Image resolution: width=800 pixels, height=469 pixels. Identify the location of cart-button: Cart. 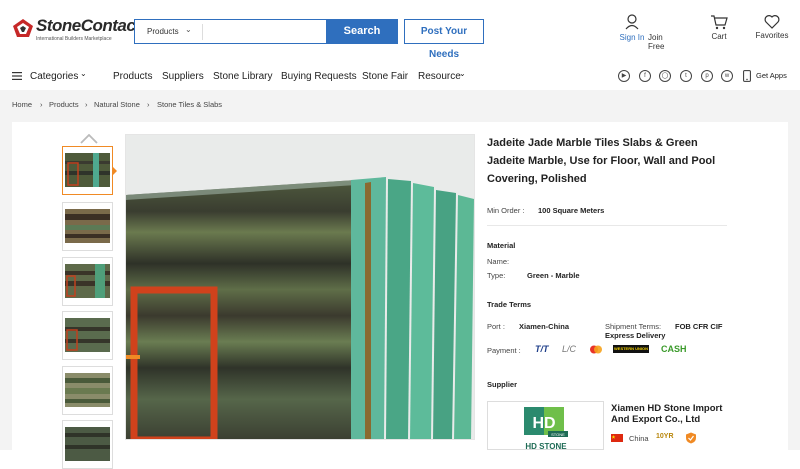
(719, 27).